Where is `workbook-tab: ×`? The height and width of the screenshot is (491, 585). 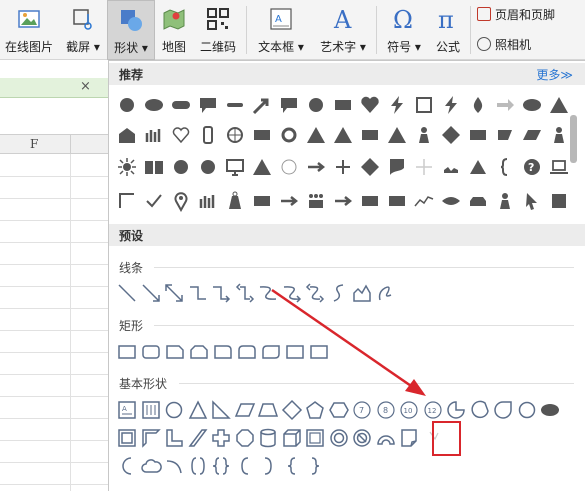
workbook-tab: × is located at coordinates (54, 88).